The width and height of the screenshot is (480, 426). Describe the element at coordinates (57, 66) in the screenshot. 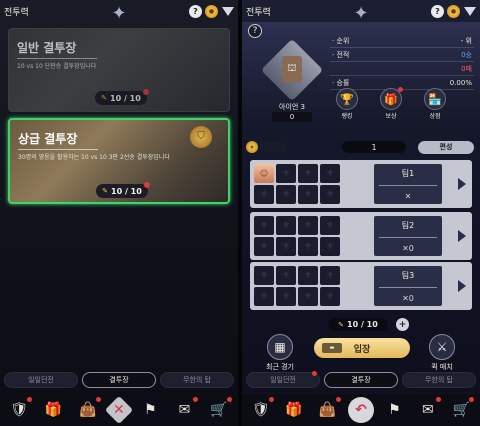

I see `card-subtitle: 10 vs 10 단판승 결투장입니다` at that location.